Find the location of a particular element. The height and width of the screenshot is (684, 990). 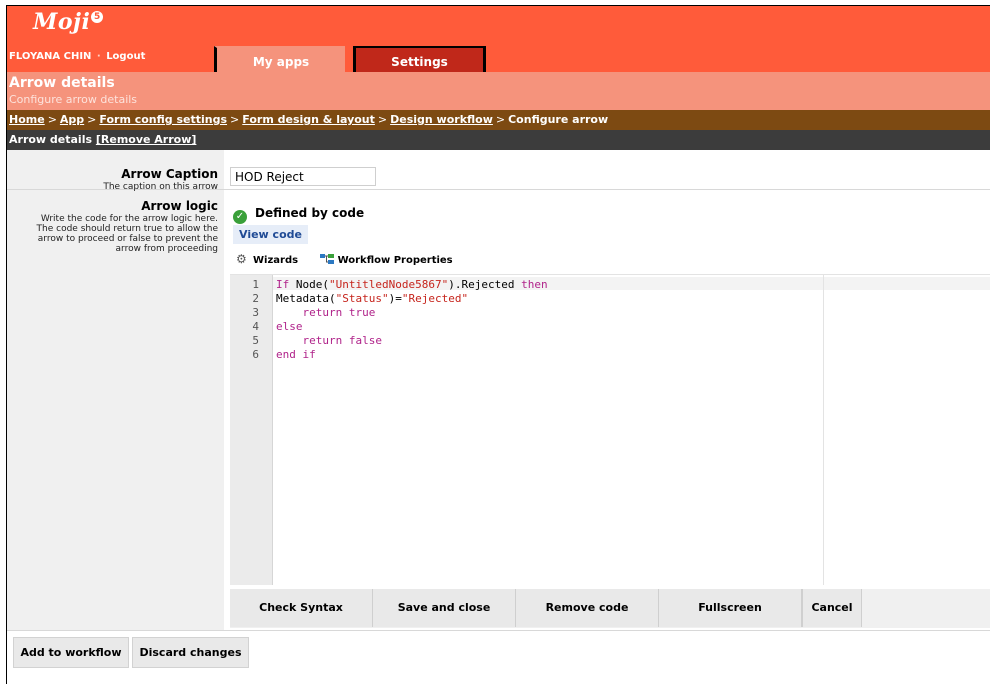

line-number: 6 is located at coordinates (255, 354).